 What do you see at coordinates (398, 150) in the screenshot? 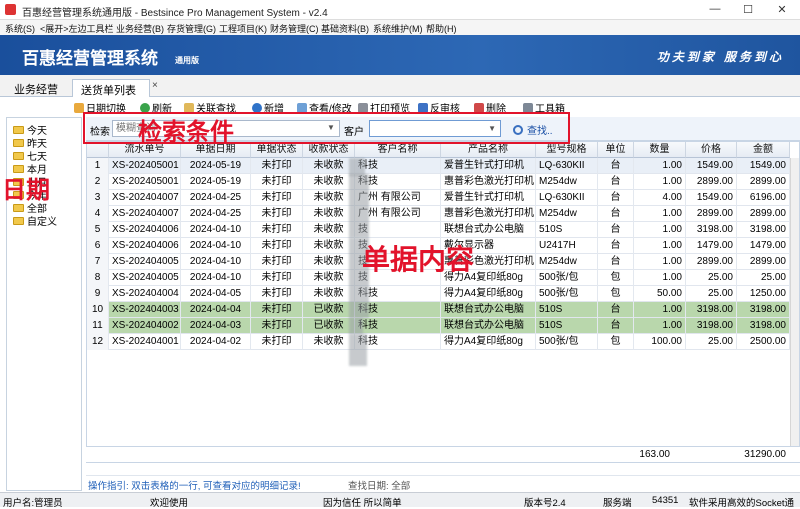
I see `column-header: 客户名称` at bounding box center [398, 150].